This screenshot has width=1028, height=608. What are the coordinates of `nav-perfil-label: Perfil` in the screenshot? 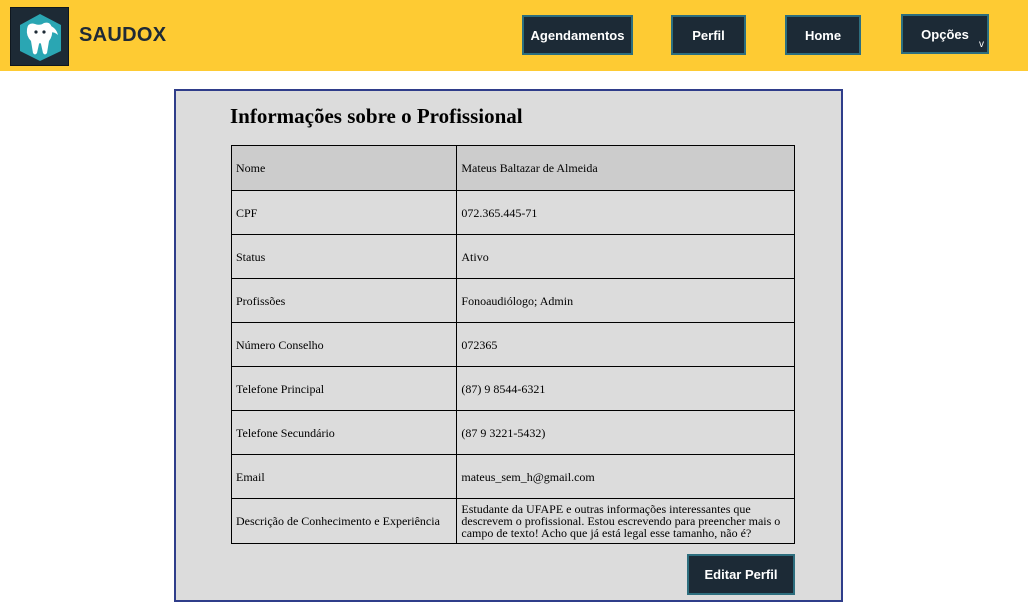 It's located at (708, 35).